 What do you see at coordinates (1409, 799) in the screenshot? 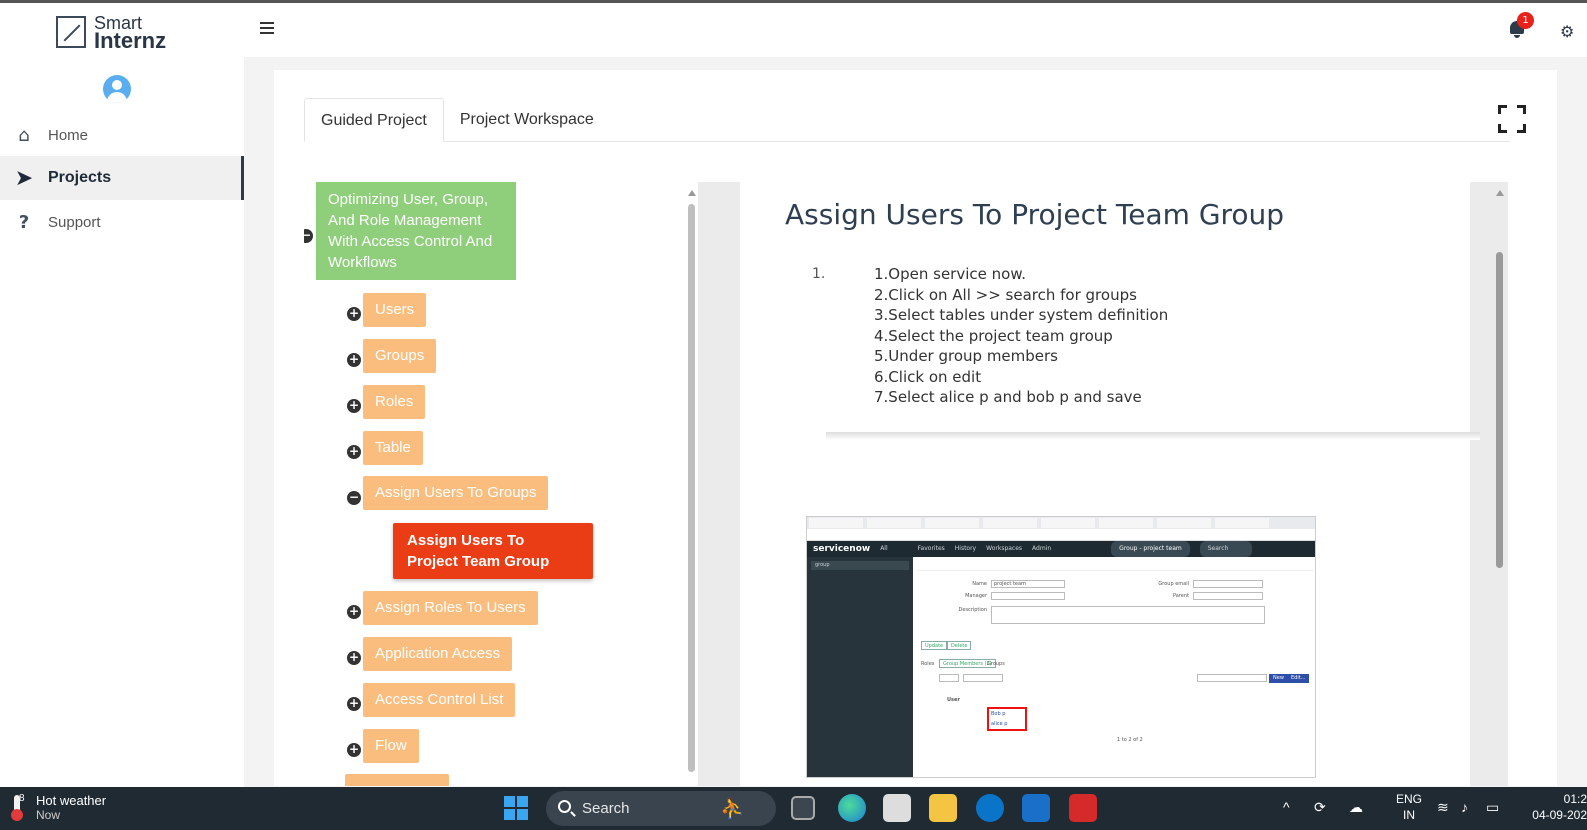
I see `language-top: ENG` at bounding box center [1409, 799].